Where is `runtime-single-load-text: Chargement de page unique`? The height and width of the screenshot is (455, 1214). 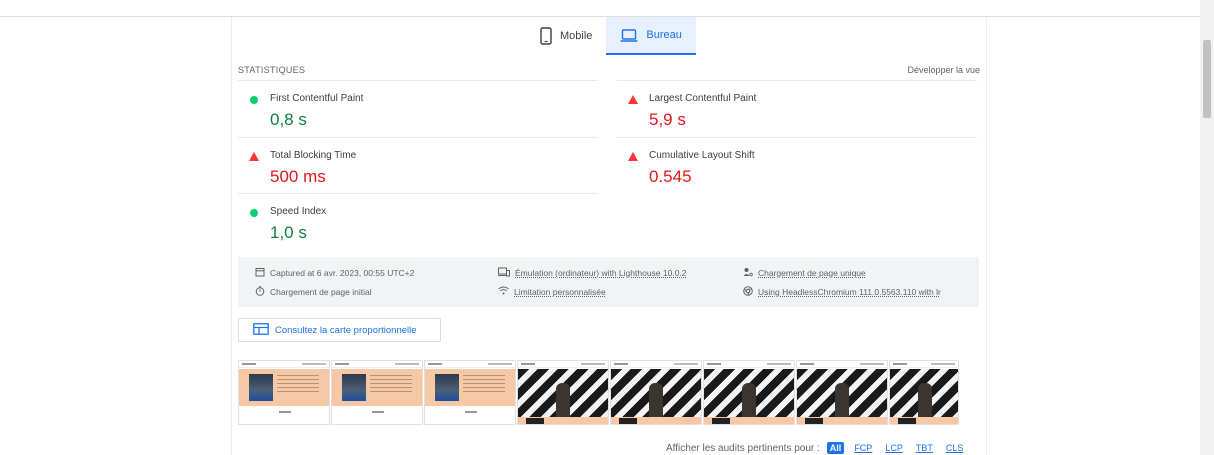 runtime-single-load-text: Chargement de page unique is located at coordinates (812, 273).